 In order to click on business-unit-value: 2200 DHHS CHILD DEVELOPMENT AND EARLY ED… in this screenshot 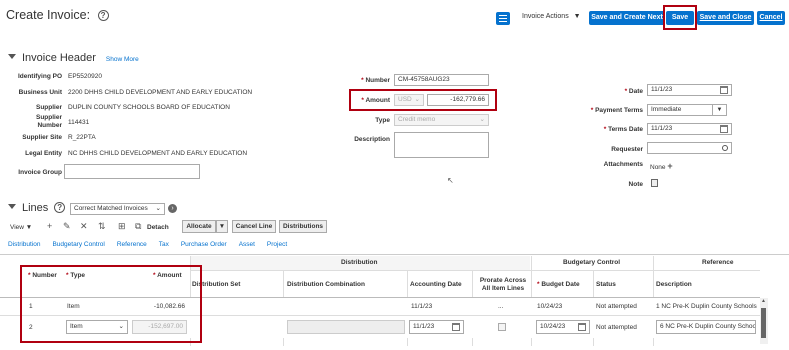, I will do `click(160, 92)`.